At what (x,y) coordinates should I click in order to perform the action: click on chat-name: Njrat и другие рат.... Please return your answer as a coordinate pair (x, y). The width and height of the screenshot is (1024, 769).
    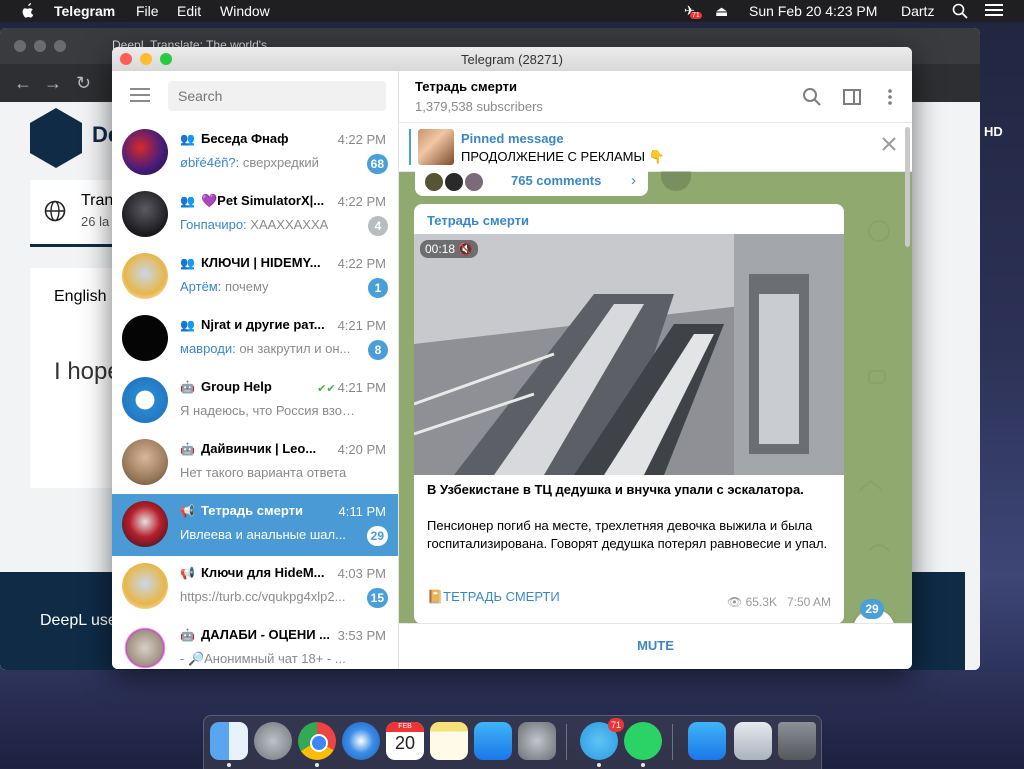
    Looking at the image, I should click on (263, 324).